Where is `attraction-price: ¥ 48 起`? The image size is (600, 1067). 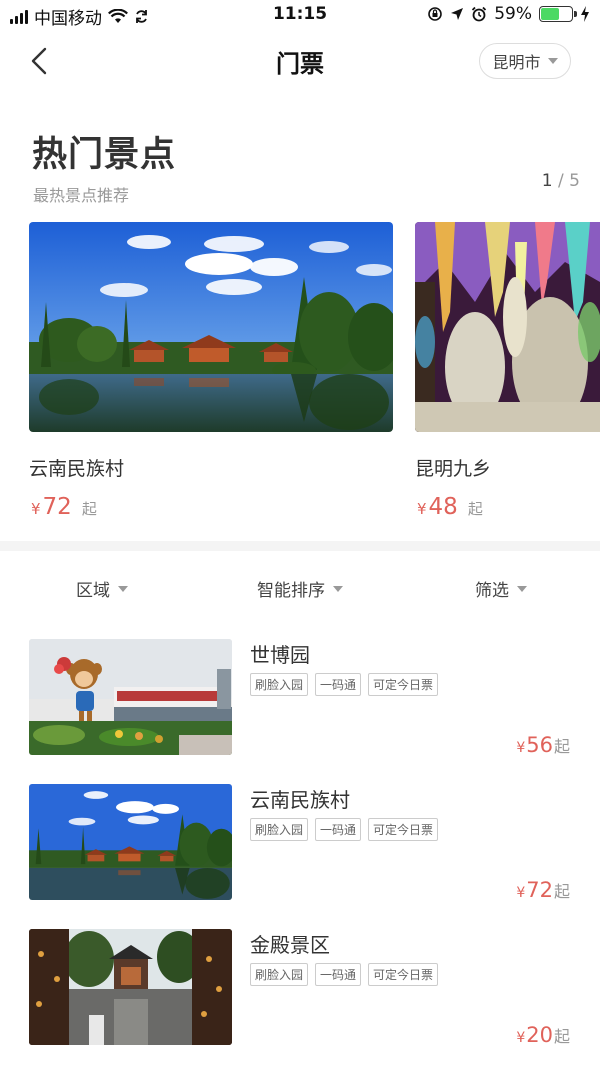 attraction-price: ¥ 48 起 is located at coordinates (450, 507).